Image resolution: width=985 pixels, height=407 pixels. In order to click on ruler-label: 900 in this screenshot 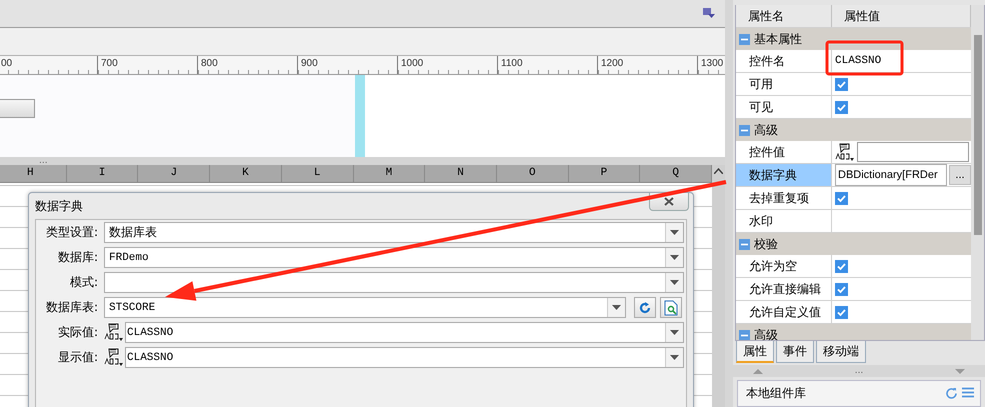, I will do `click(309, 63)`.